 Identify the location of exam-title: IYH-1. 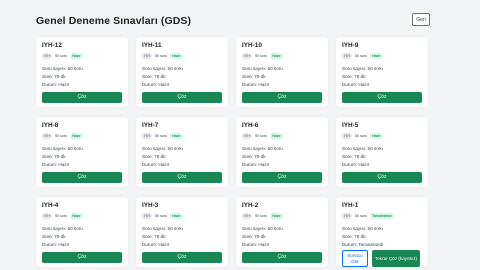
(350, 205).